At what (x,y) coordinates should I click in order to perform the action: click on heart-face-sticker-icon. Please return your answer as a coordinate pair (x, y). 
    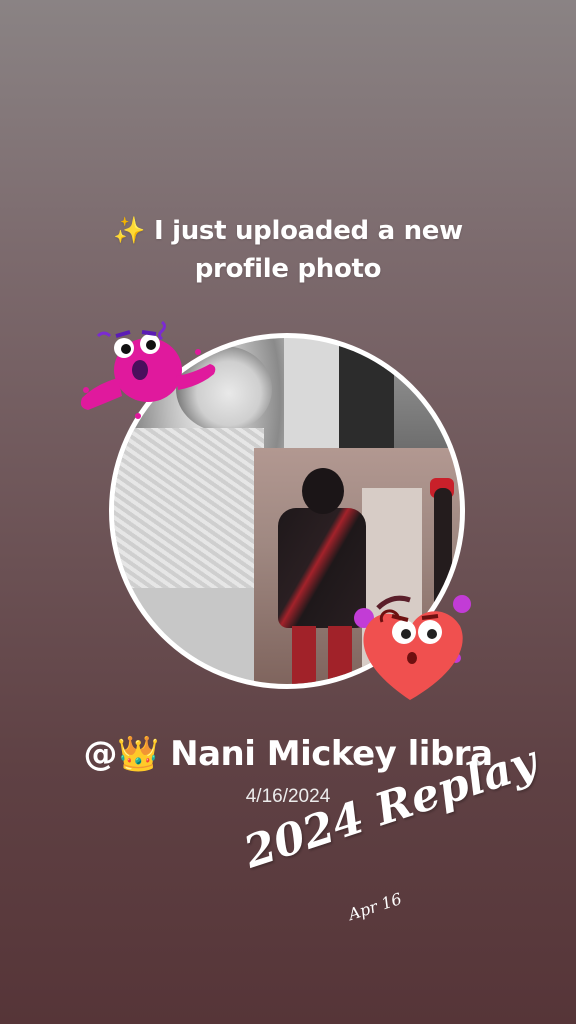
    Looking at the image, I should click on (412, 647).